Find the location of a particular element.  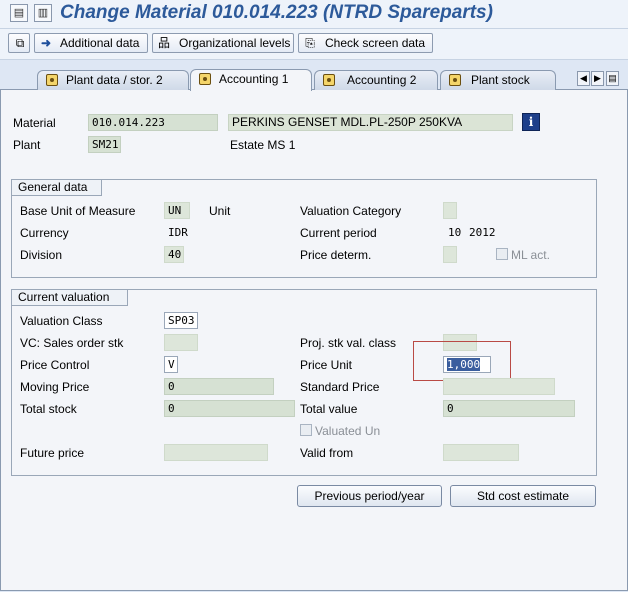

valuation-category-field is located at coordinates (450, 210).